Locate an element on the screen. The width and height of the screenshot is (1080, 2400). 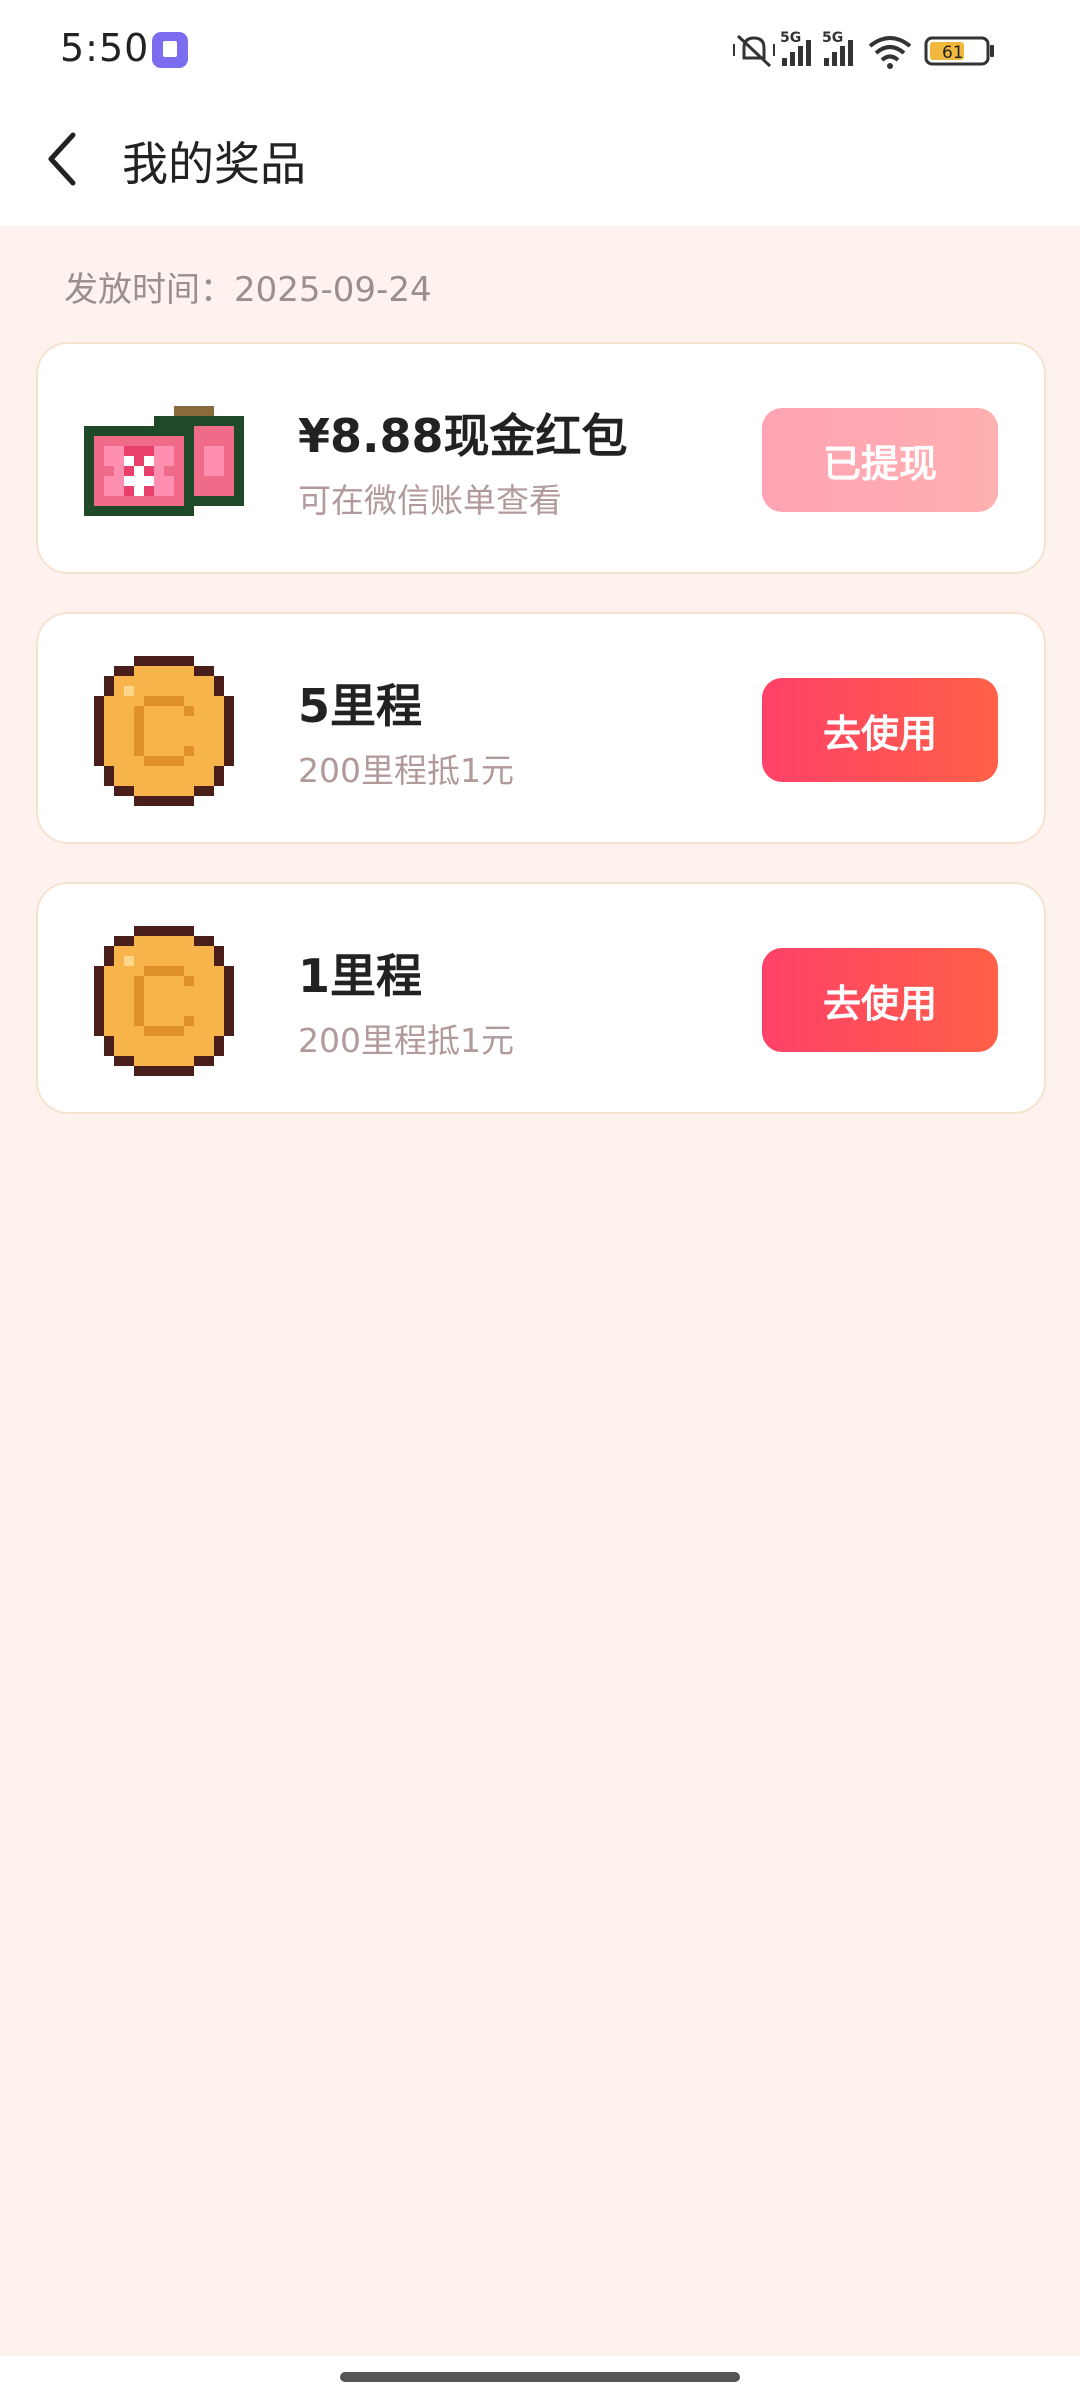
wifi-icon is located at coordinates (890, 52).